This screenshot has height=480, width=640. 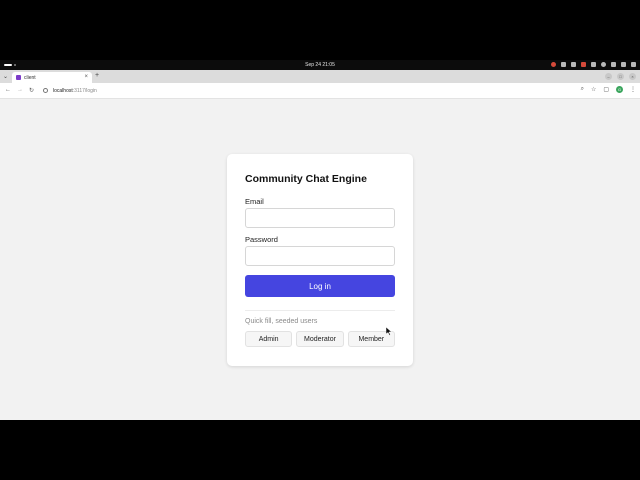 What do you see at coordinates (18, 77) in the screenshot?
I see `favicon-icon` at bounding box center [18, 77].